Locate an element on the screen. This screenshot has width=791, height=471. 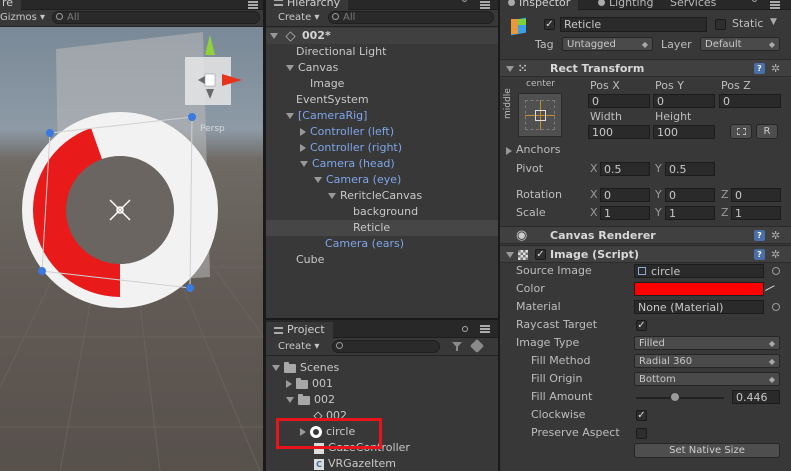
tab-lighting: Lighting is located at coordinates (625, 5).